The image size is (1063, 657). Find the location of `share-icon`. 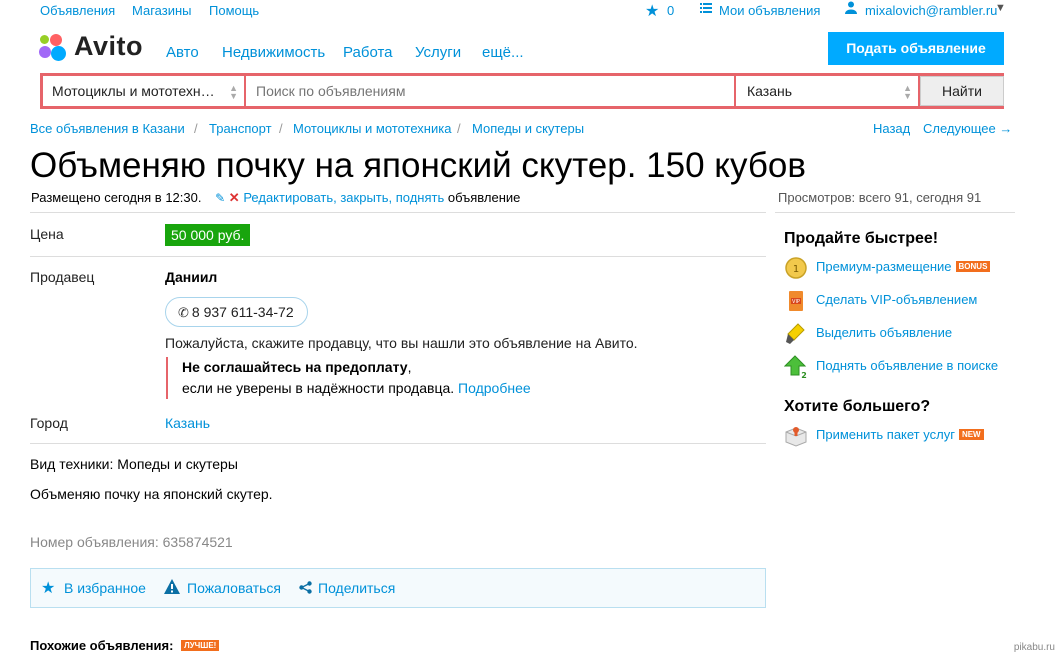

share-icon is located at coordinates (305, 589).